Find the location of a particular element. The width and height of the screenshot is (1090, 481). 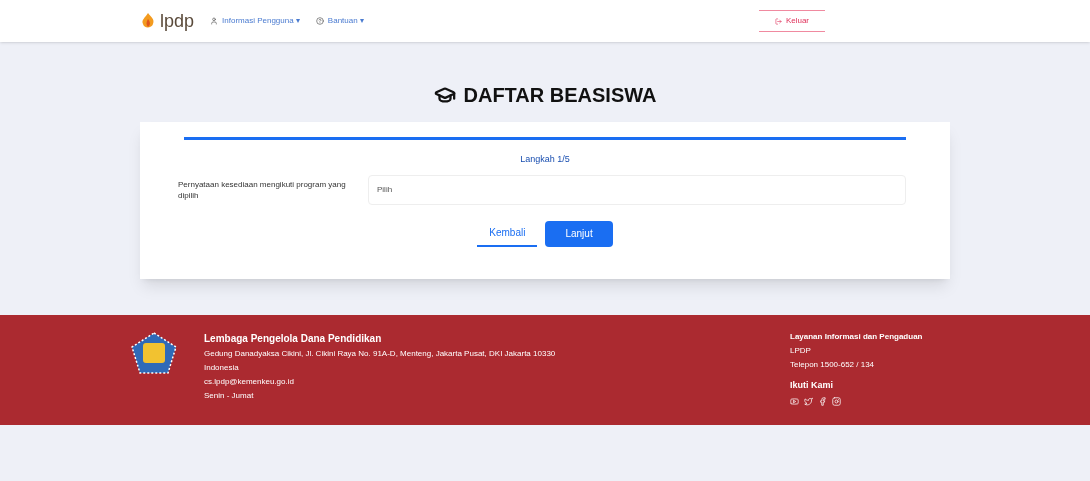

user-icon is located at coordinates (214, 21).